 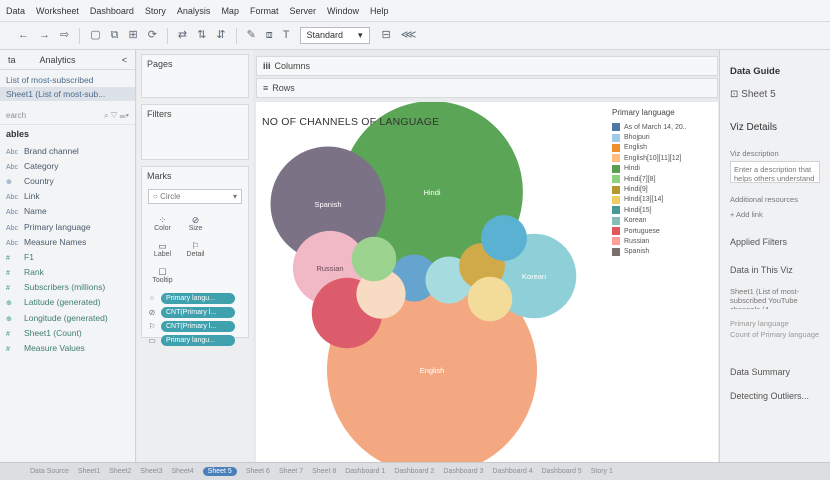 What do you see at coordinates (286, 35) in the screenshot?
I see `label-icon: T` at bounding box center [286, 35].